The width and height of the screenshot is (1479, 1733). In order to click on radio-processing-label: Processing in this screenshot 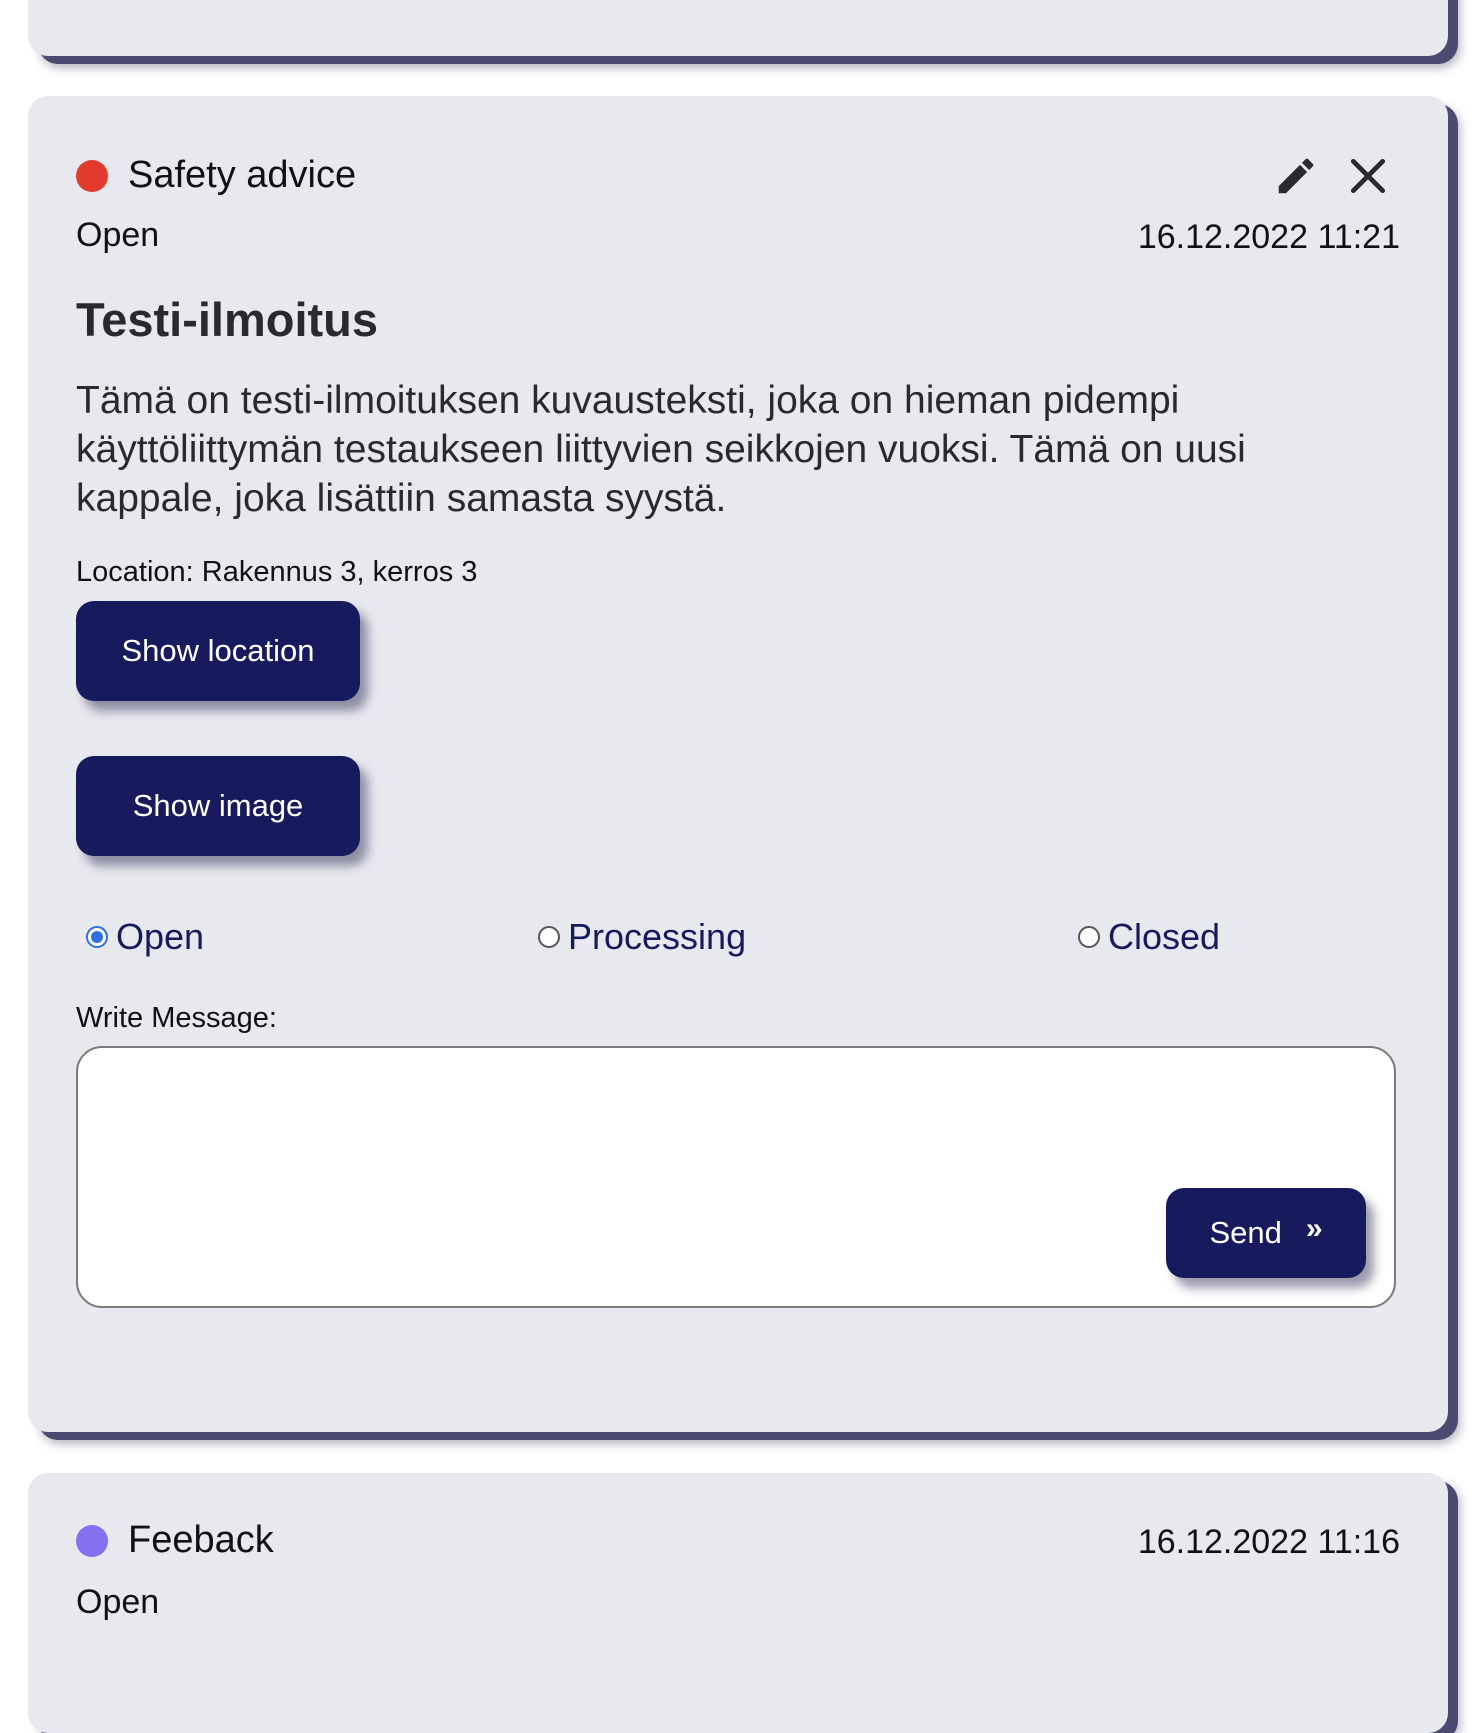, I will do `click(657, 936)`.